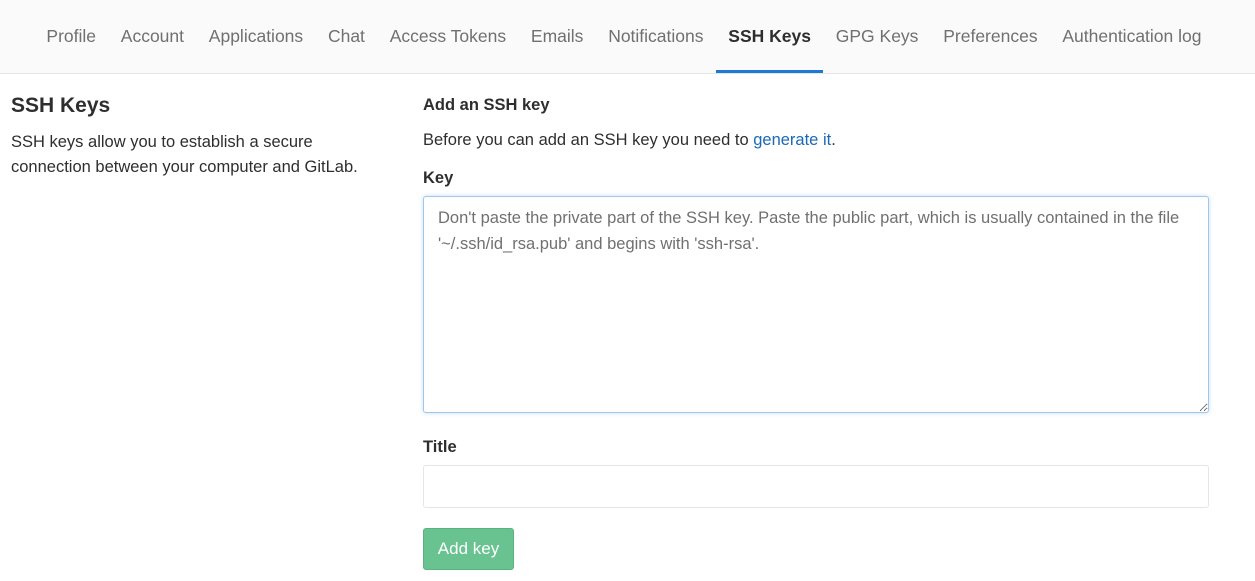  Describe the element at coordinates (347, 36) in the screenshot. I see `tab-chat: Chat` at that location.